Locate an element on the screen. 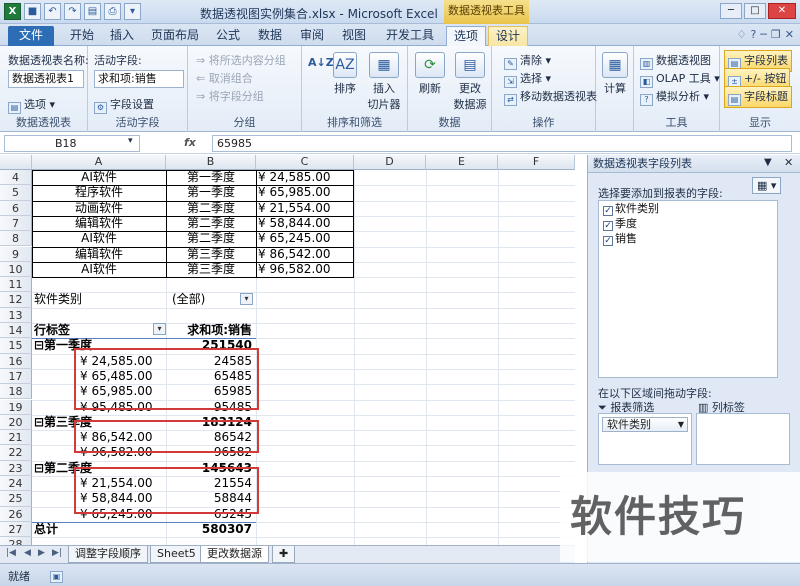 This screenshot has width=800, height=586. row-header: 8 is located at coordinates (16, 239).